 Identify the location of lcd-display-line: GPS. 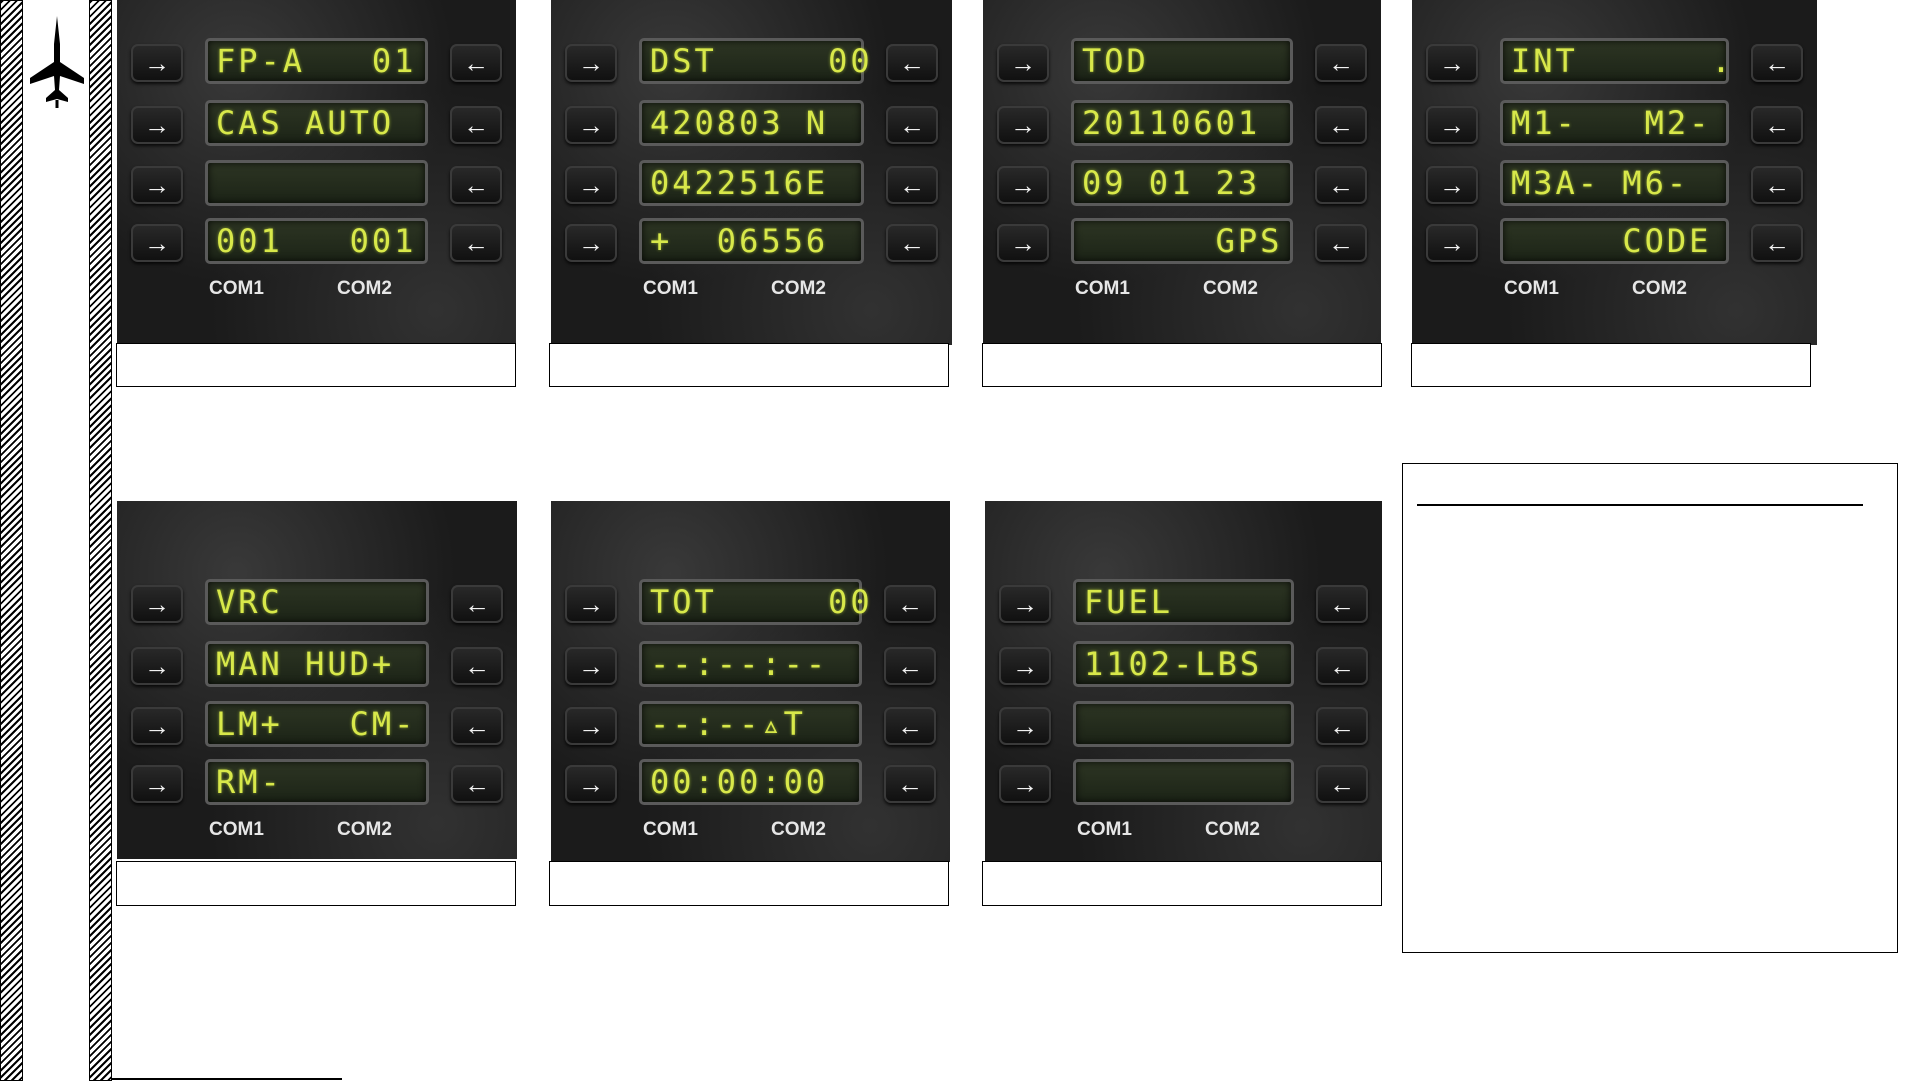
(1182, 241).